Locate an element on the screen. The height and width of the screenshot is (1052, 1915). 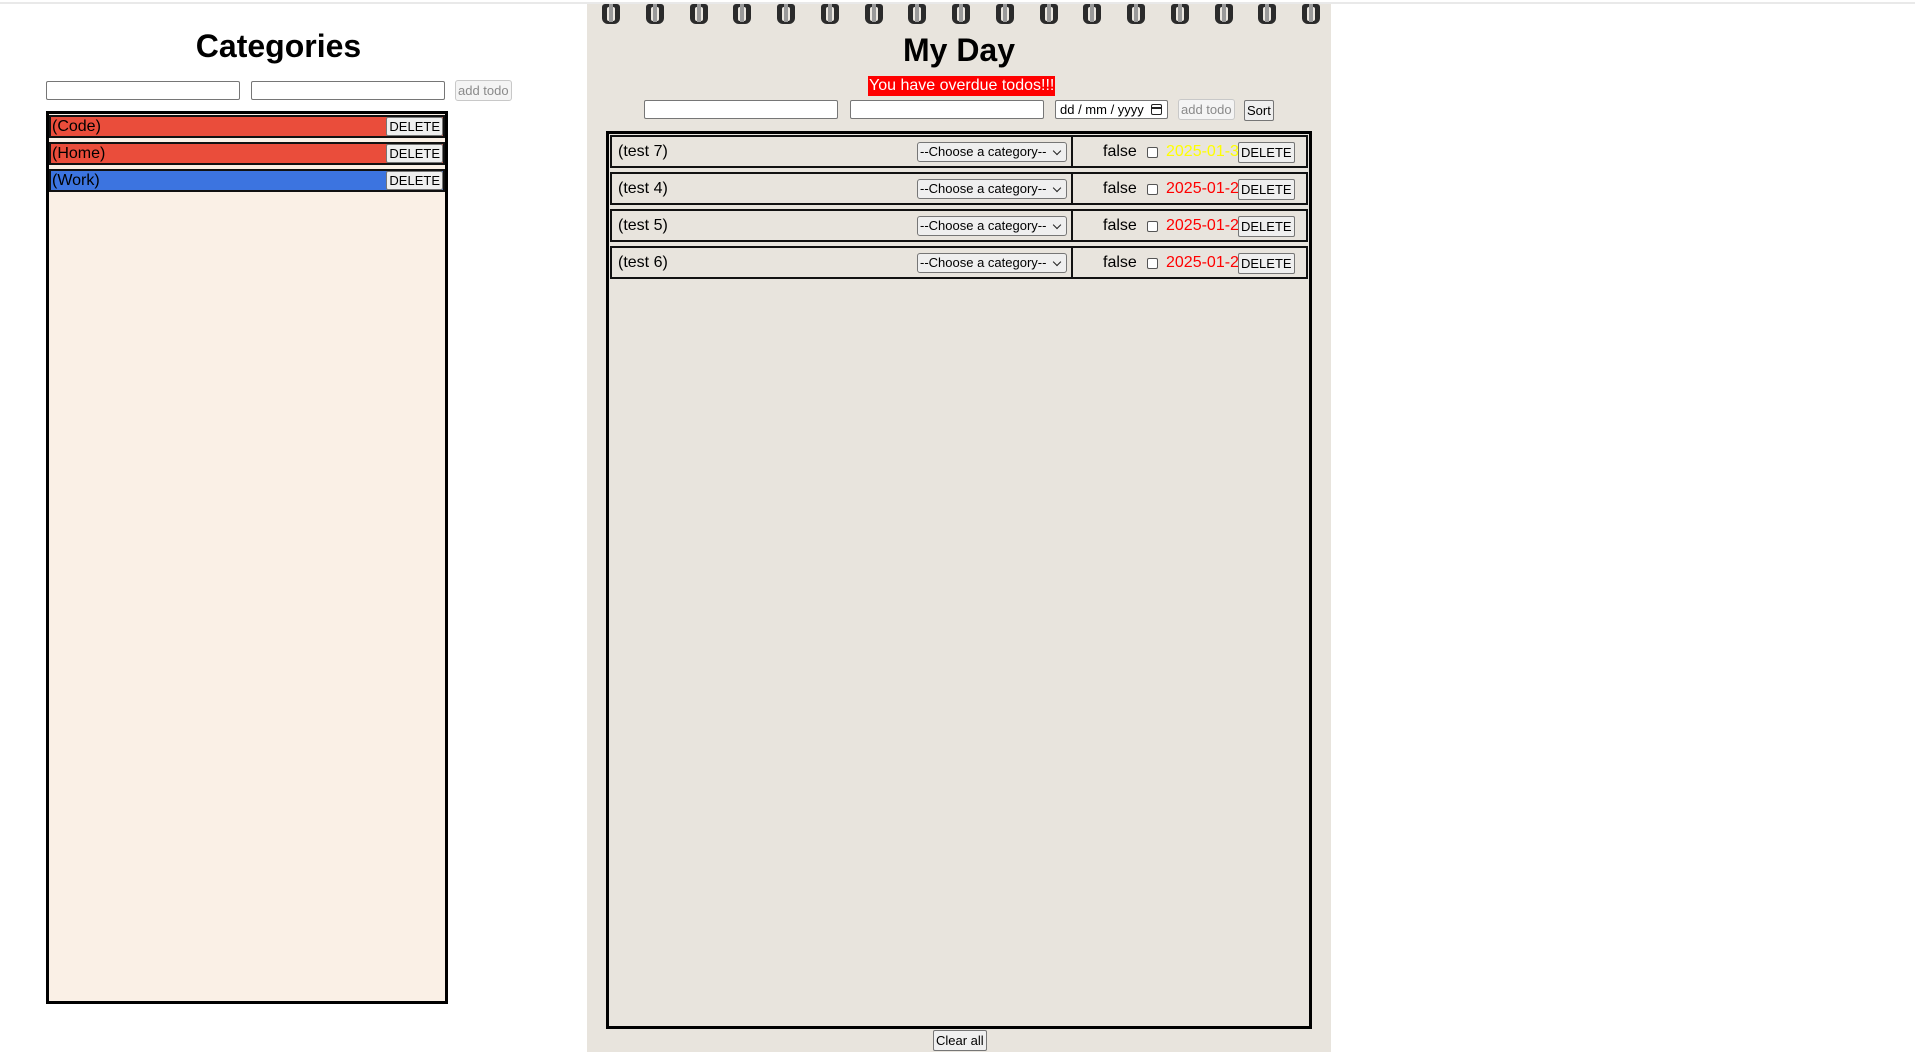
category-label: (Home) is located at coordinates (79, 153).